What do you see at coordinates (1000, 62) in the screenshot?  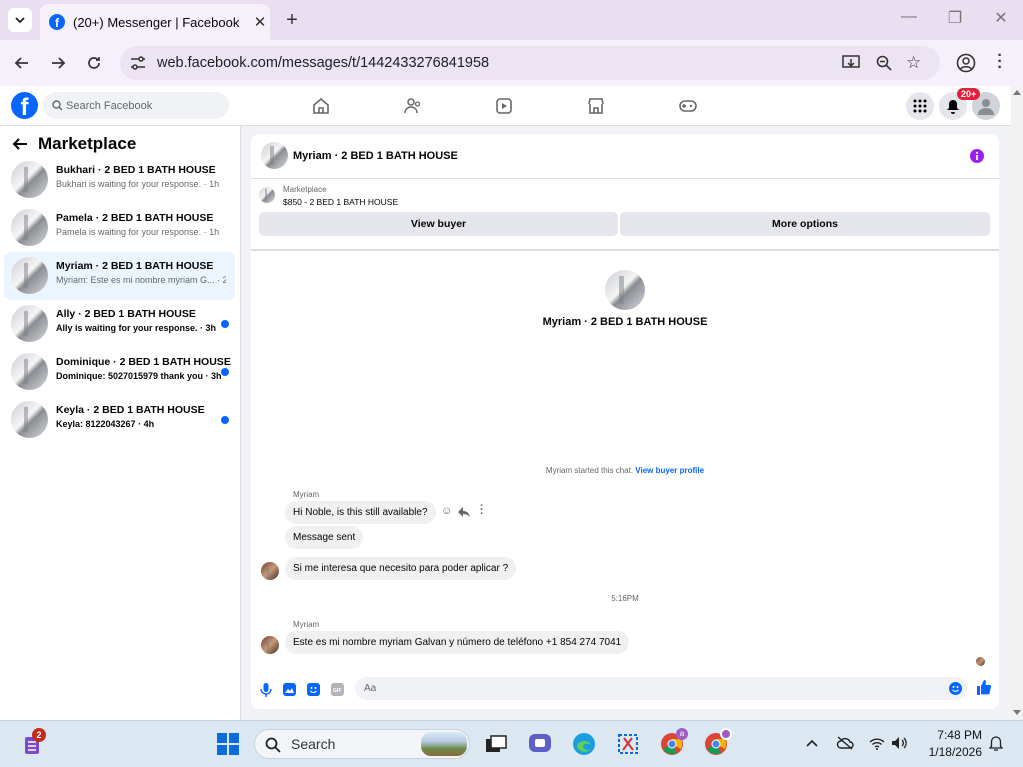 I see `browser-menu-icon: · · ·` at bounding box center [1000, 62].